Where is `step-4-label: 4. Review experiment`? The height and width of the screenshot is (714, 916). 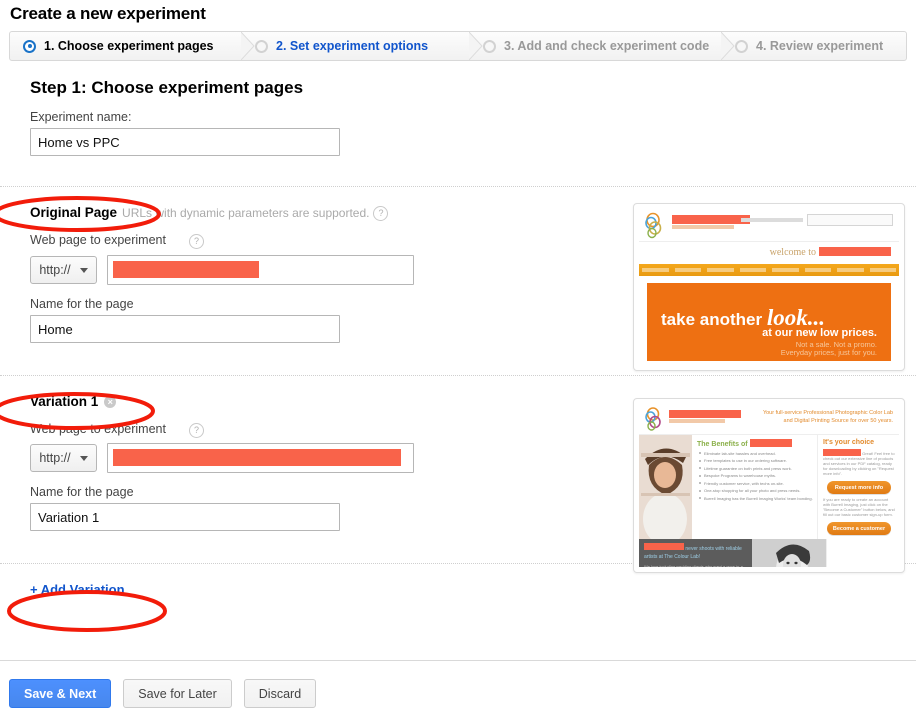 step-4-label: 4. Review experiment is located at coordinates (820, 46).